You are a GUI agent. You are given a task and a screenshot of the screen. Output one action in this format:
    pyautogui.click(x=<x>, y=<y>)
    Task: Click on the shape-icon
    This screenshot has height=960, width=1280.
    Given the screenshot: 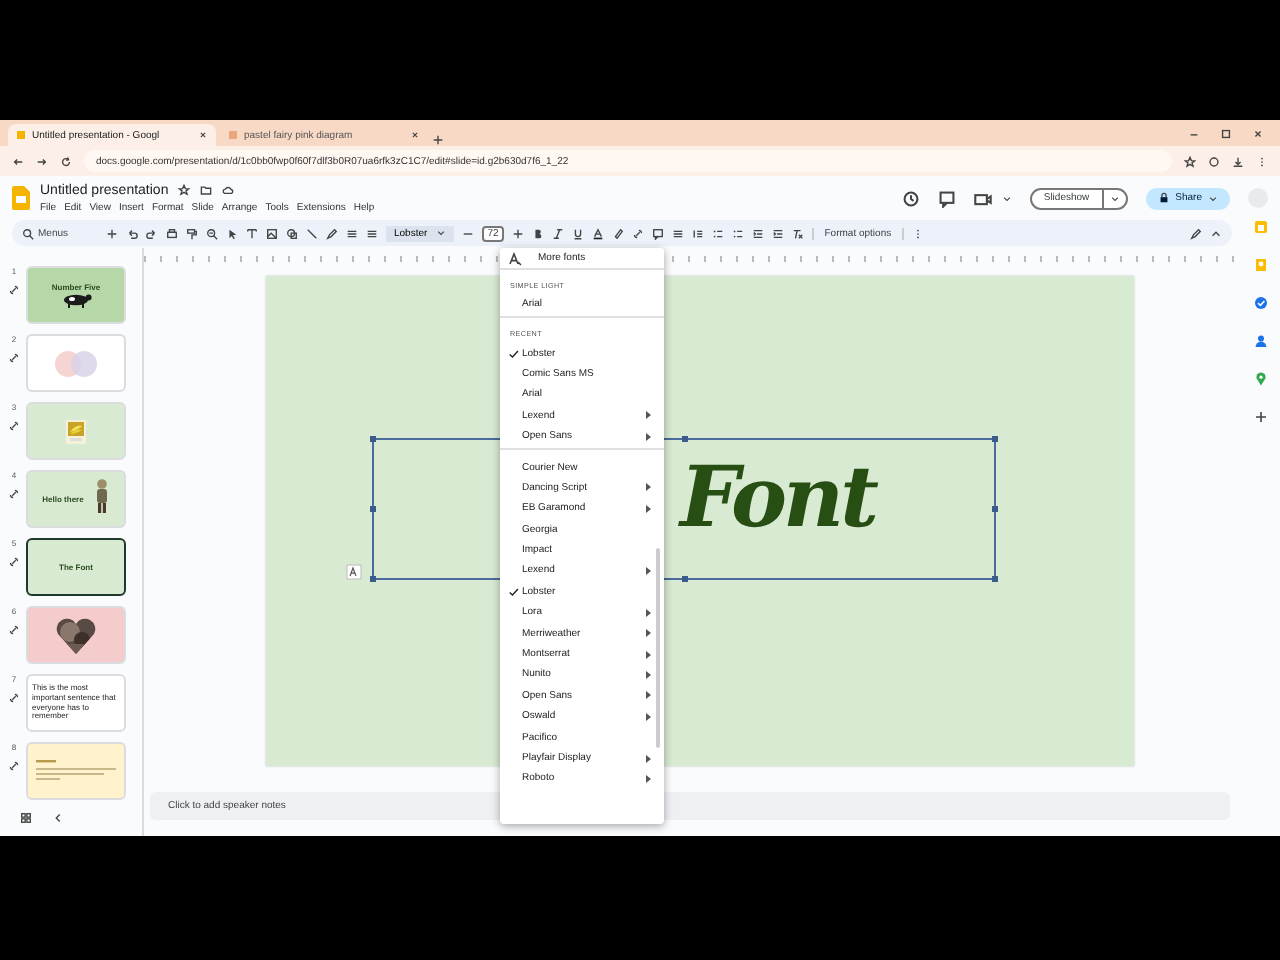 What is the action you would take?
    pyautogui.click(x=292, y=233)
    